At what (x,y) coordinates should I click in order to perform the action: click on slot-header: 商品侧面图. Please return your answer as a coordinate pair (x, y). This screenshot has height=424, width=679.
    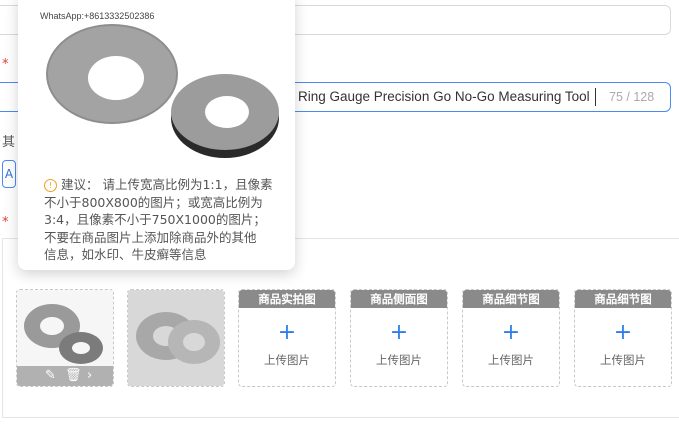
    Looking at the image, I should click on (399, 299).